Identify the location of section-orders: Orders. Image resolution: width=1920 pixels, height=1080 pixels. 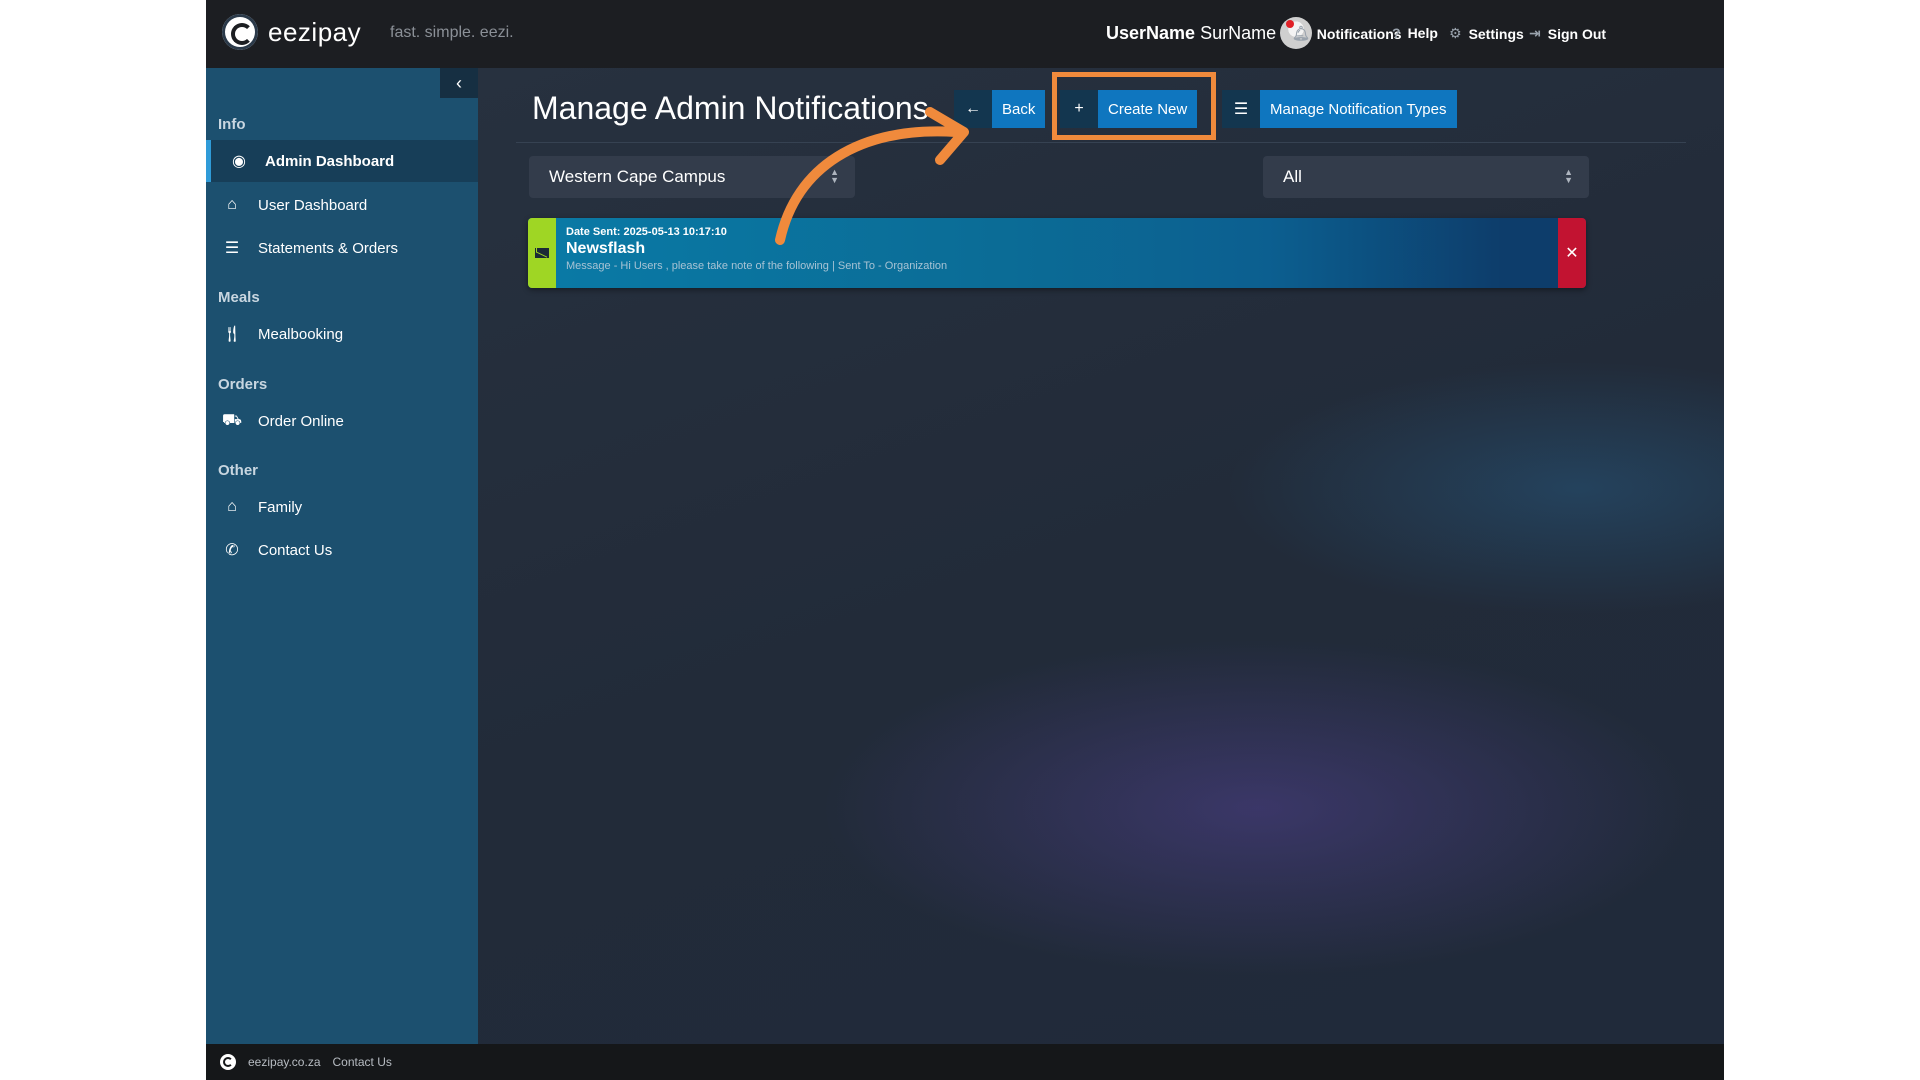
(243, 384).